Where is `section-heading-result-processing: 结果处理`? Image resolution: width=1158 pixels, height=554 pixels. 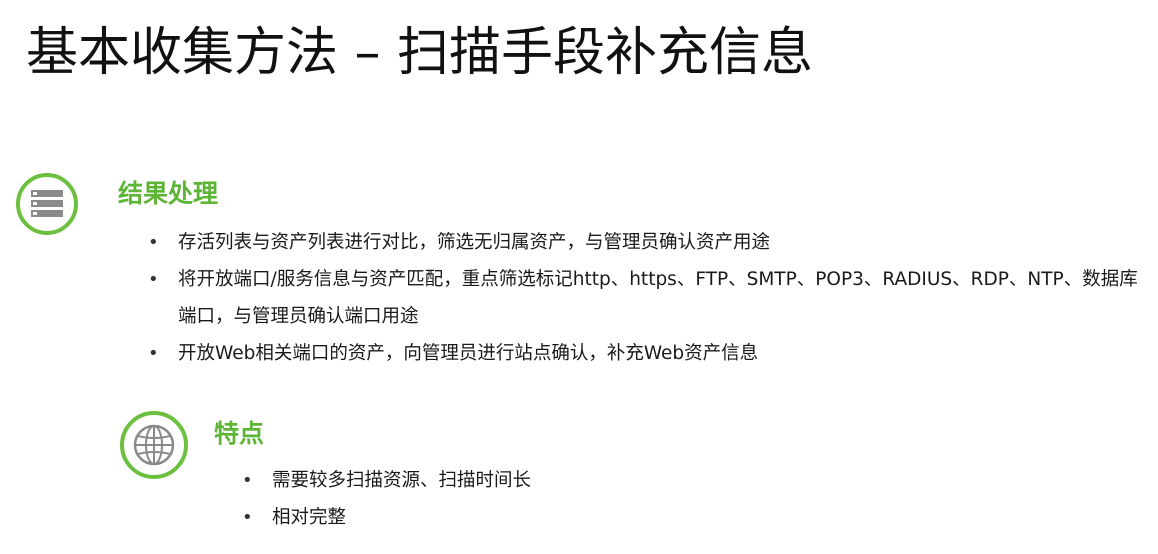
section-heading-result-processing: 结果处理 is located at coordinates (168, 193).